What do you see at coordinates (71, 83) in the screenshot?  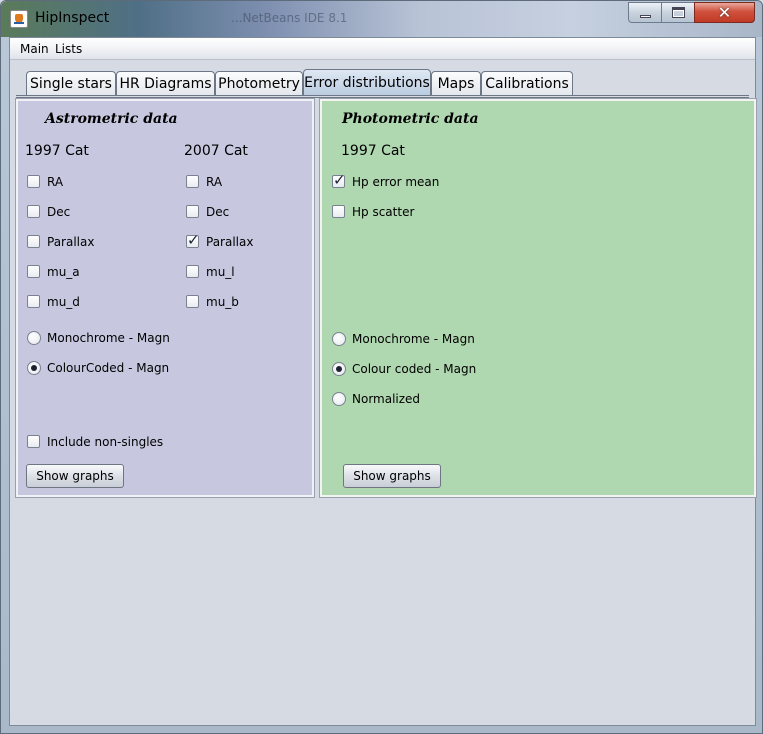 I see `tab-single-stars: Single stars` at bounding box center [71, 83].